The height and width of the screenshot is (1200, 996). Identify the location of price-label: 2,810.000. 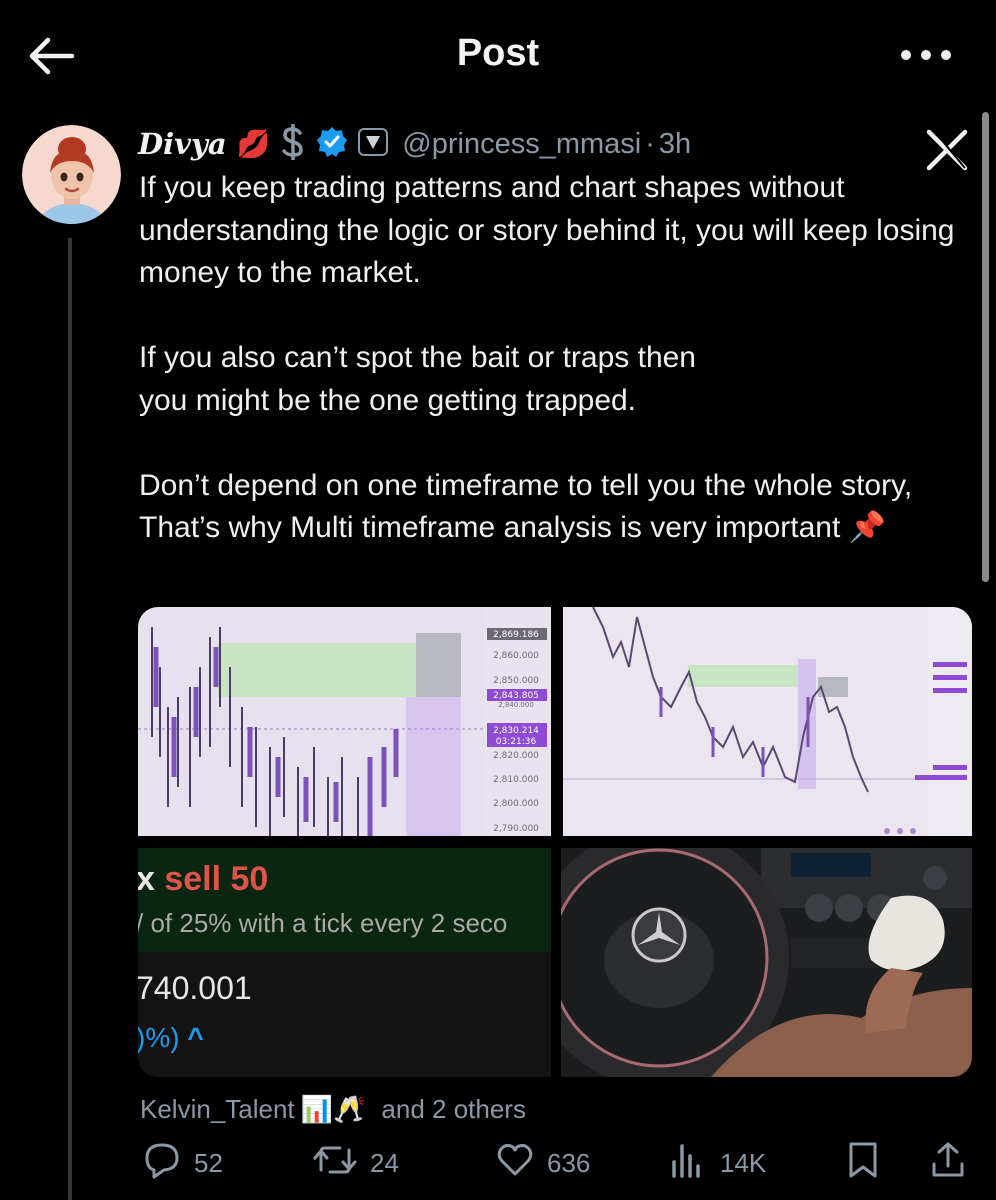
(516, 780).